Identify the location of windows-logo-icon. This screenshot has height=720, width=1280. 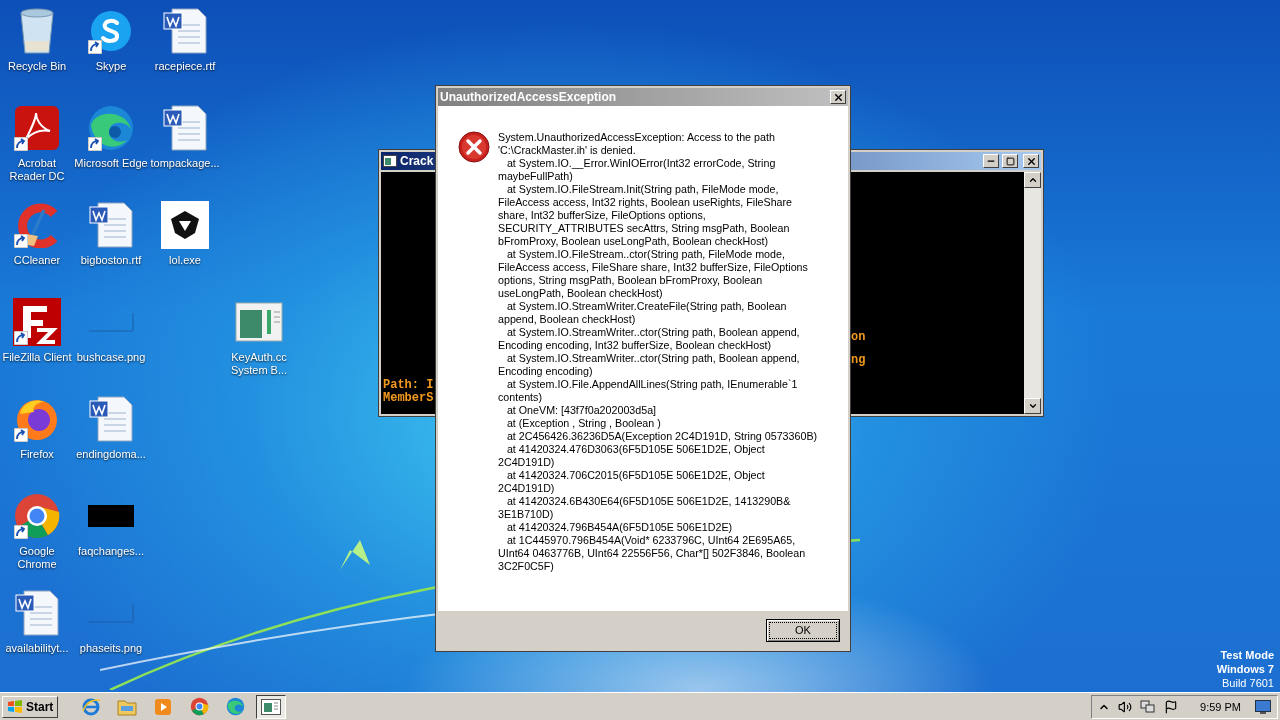
(15, 706).